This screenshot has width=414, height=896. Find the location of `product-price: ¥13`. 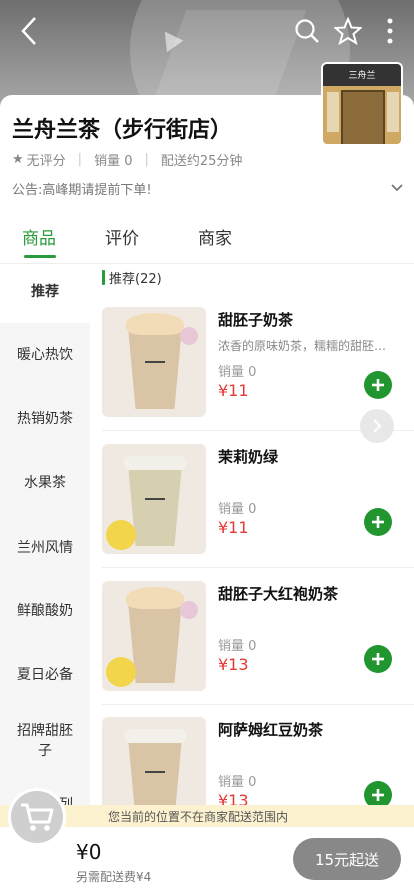

product-price: ¥13 is located at coordinates (233, 664).